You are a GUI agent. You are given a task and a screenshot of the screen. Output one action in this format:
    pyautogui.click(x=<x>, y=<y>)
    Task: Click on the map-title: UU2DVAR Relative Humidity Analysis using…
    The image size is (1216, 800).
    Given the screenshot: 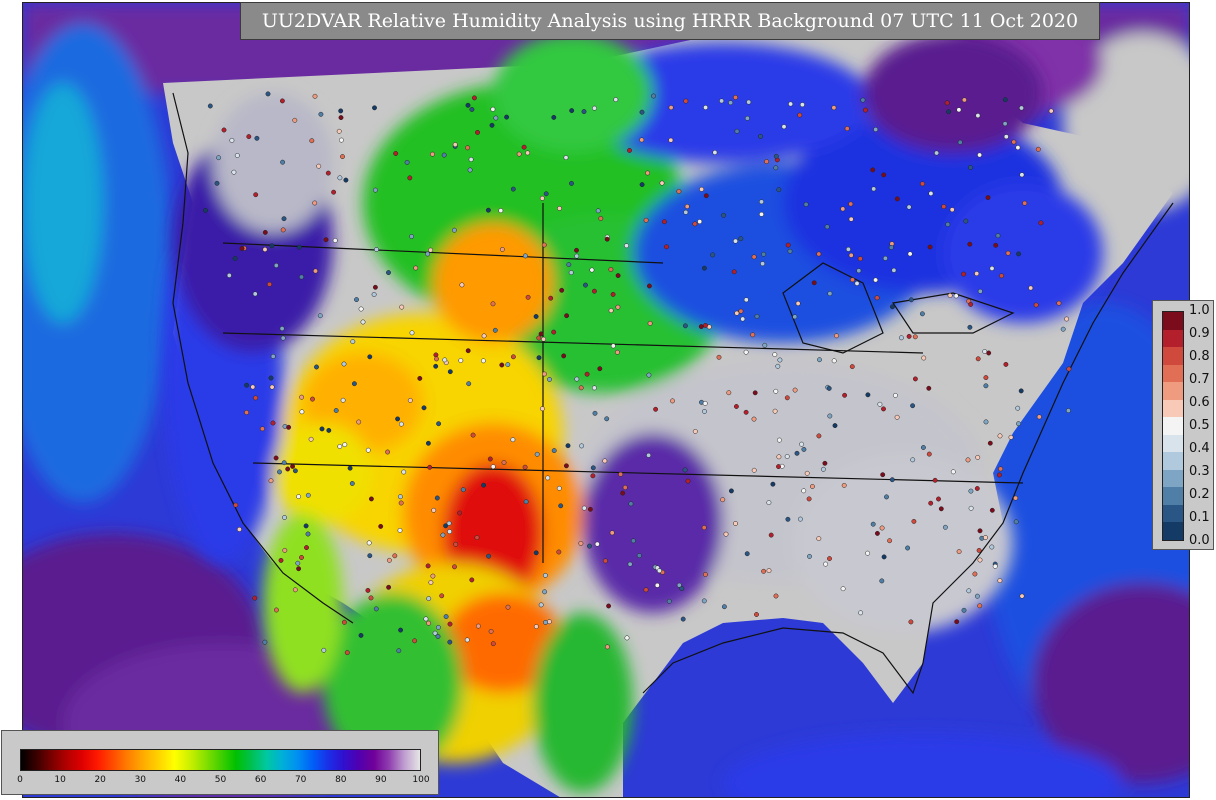 What is the action you would take?
    pyautogui.click(x=670, y=21)
    